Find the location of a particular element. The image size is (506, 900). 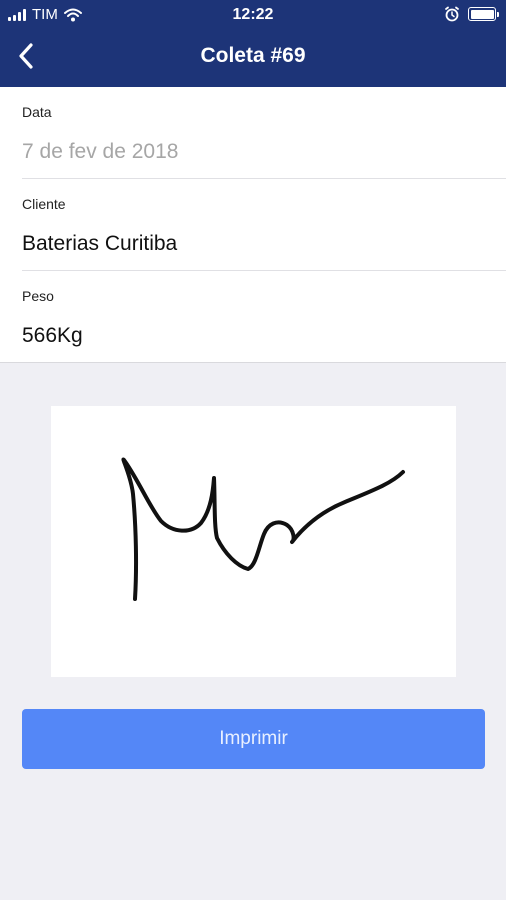

print-button: Imprimir is located at coordinates (253, 739).